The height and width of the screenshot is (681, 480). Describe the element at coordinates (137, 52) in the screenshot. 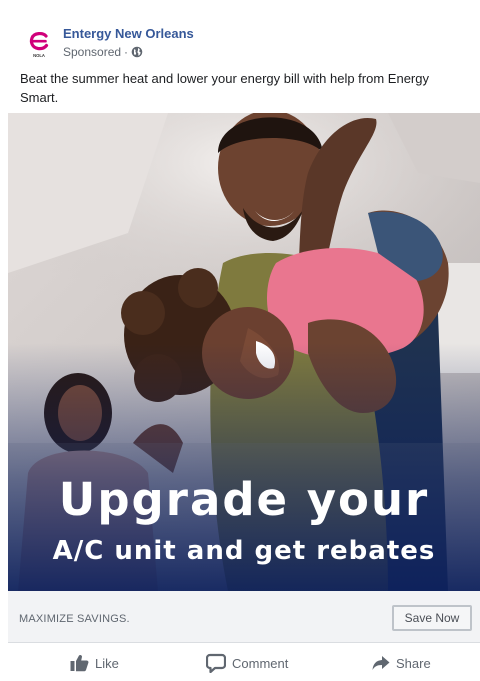

I see `globe-icon` at that location.